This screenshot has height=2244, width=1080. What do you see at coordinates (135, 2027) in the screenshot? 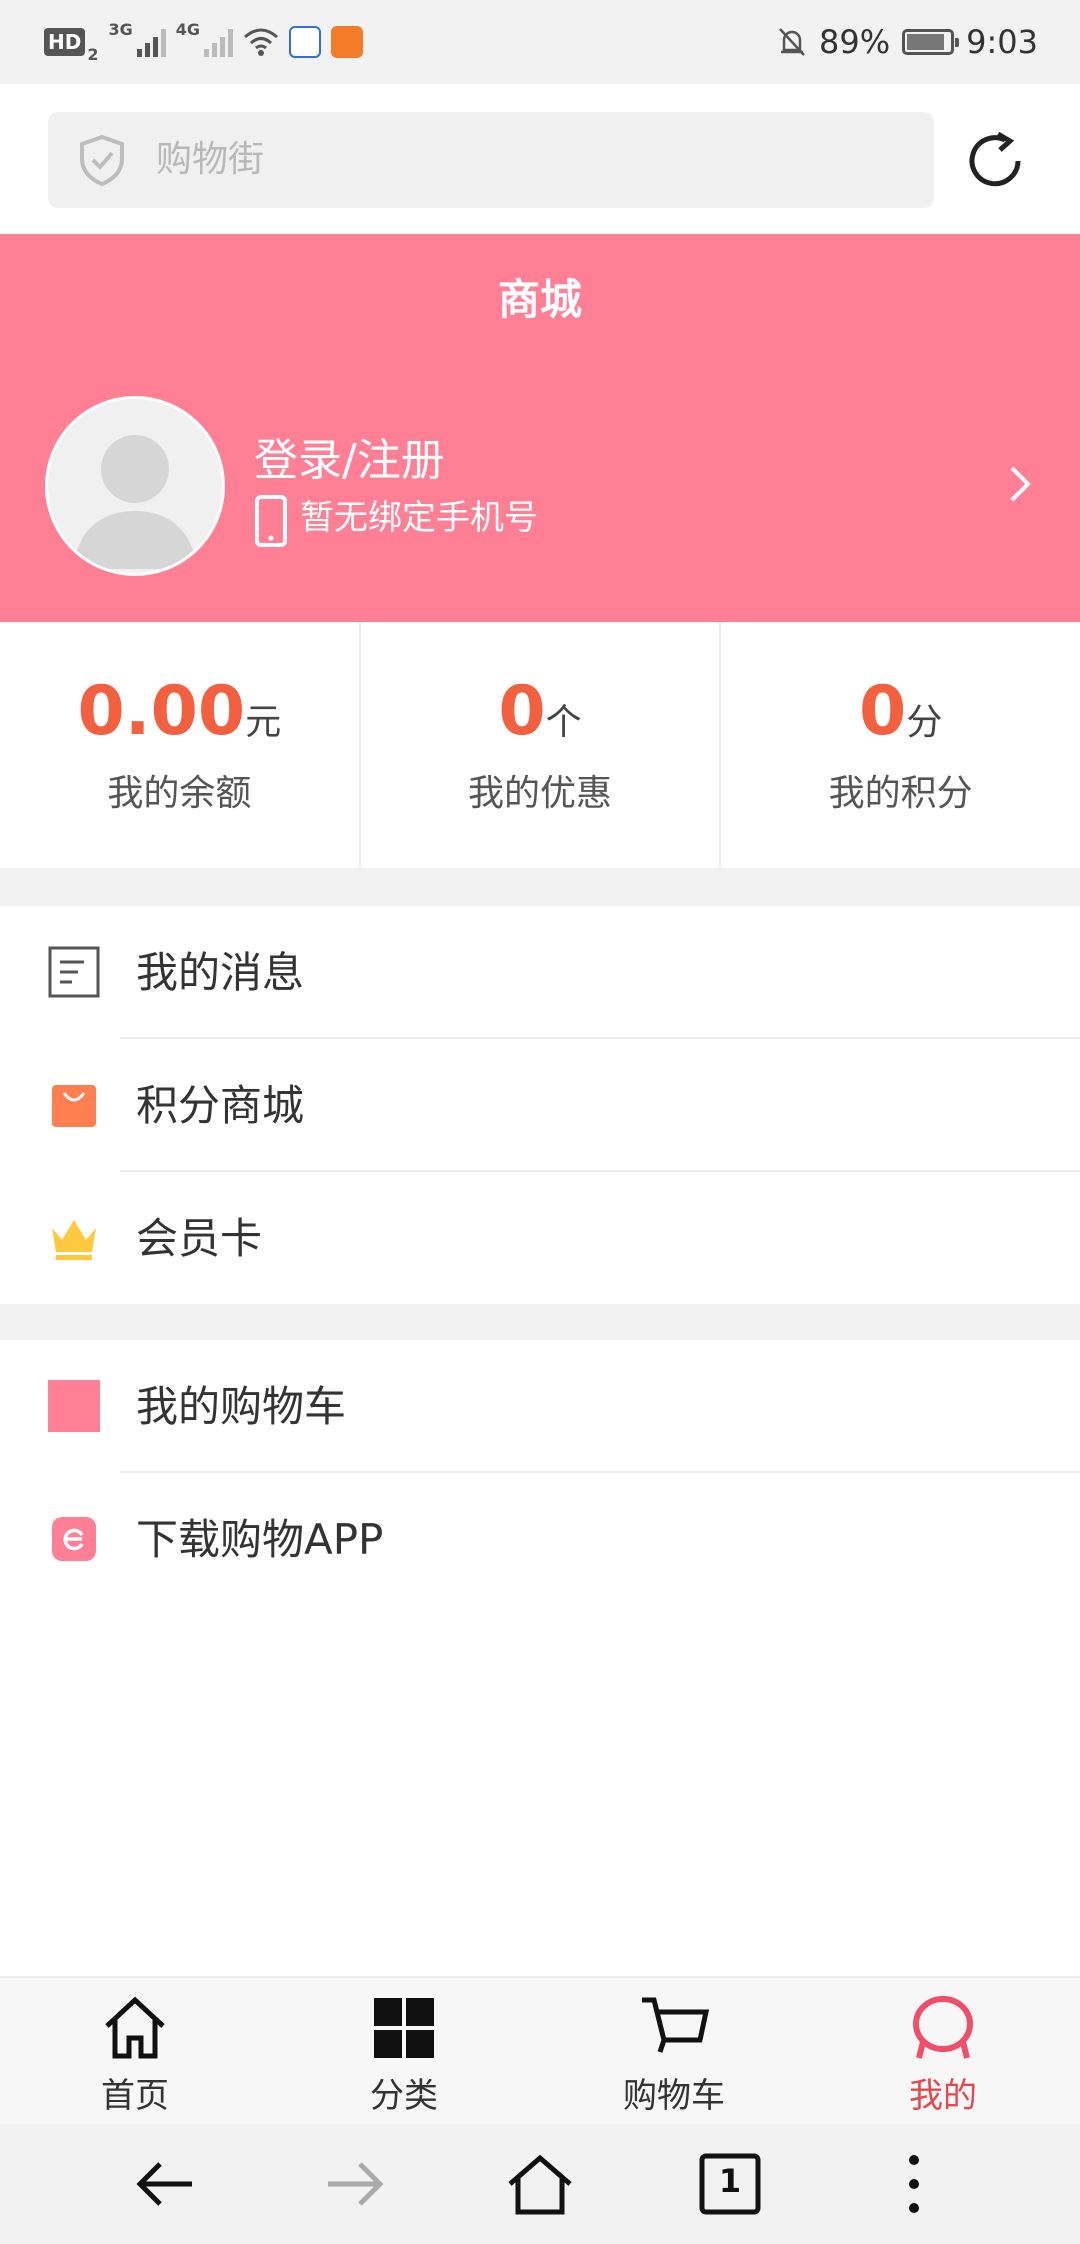
I see `home-icon` at bounding box center [135, 2027].